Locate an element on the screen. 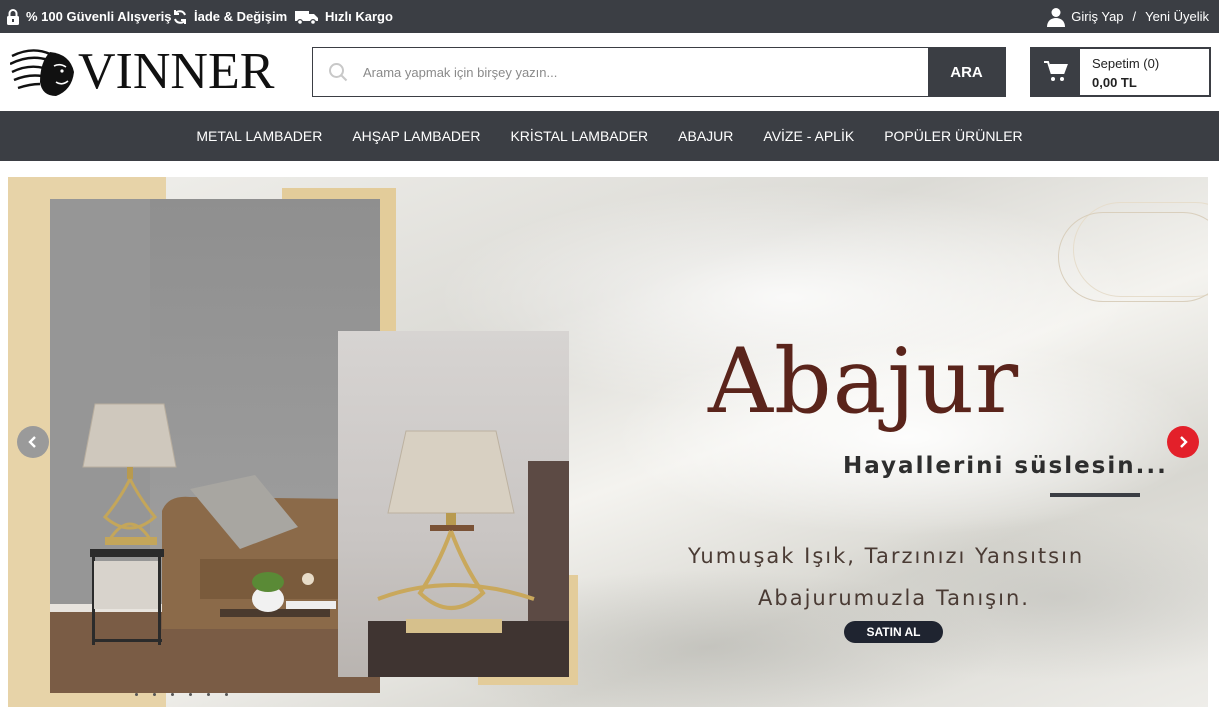  product-photo-lamp-closeup is located at coordinates (453, 504).